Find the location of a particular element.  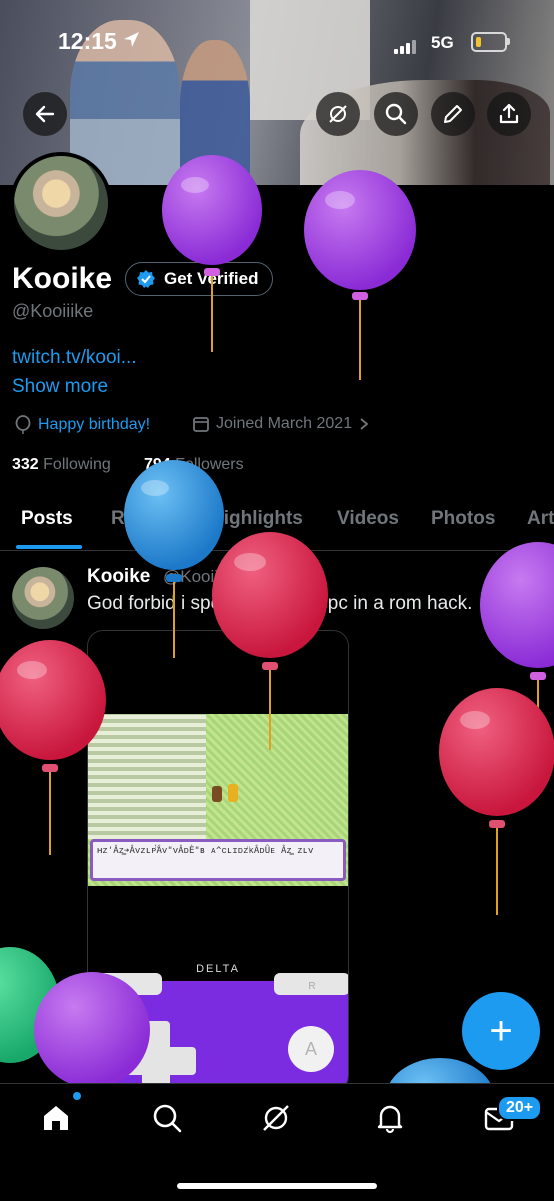

right-shoulder-button: R is located at coordinates (311, 984).